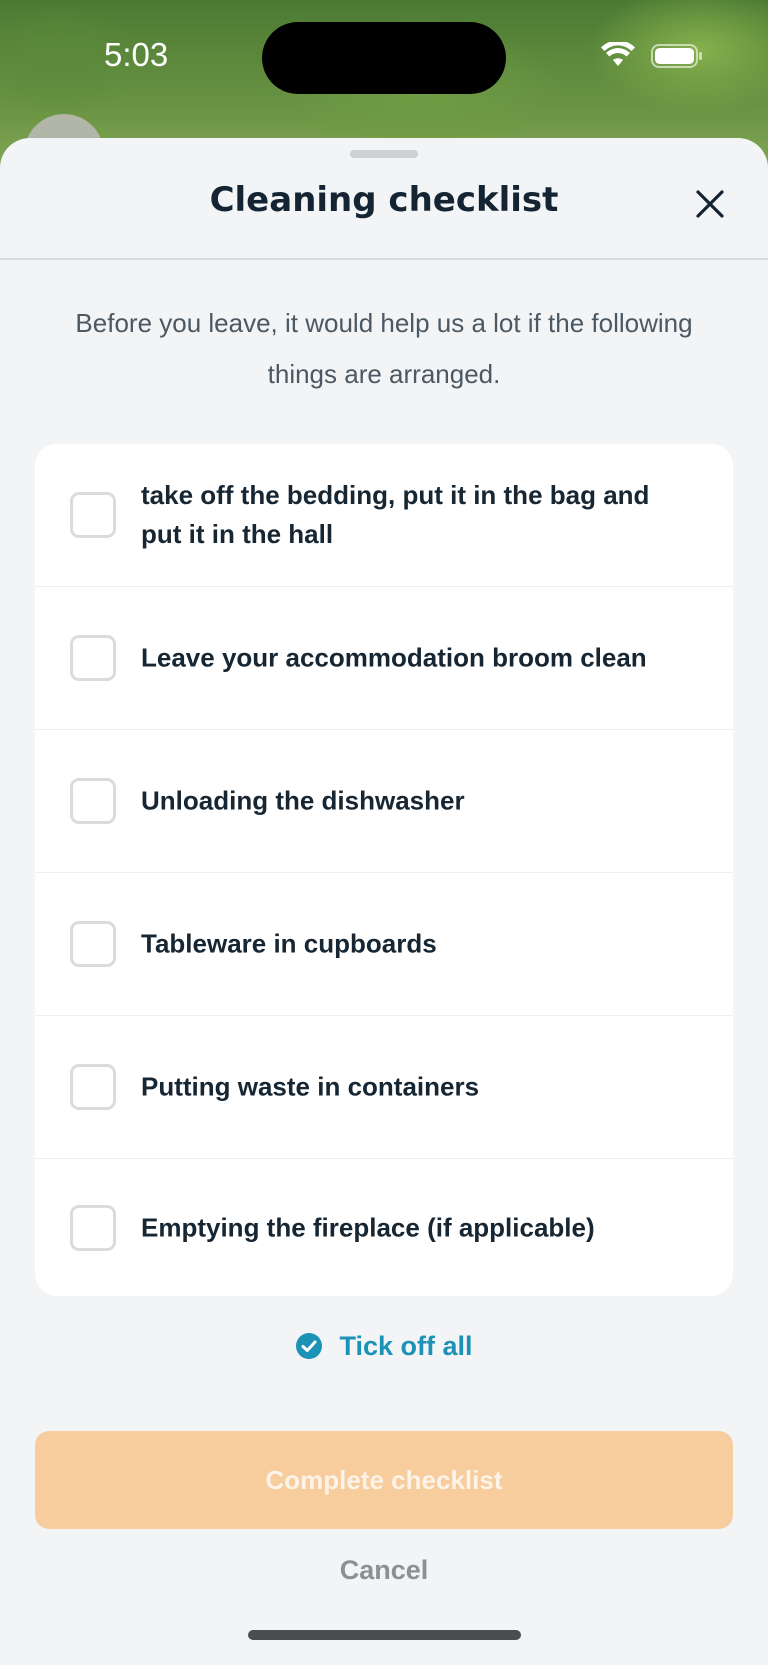 This screenshot has height=1665, width=768. What do you see at coordinates (618, 54) in the screenshot?
I see `wifi-icon` at bounding box center [618, 54].